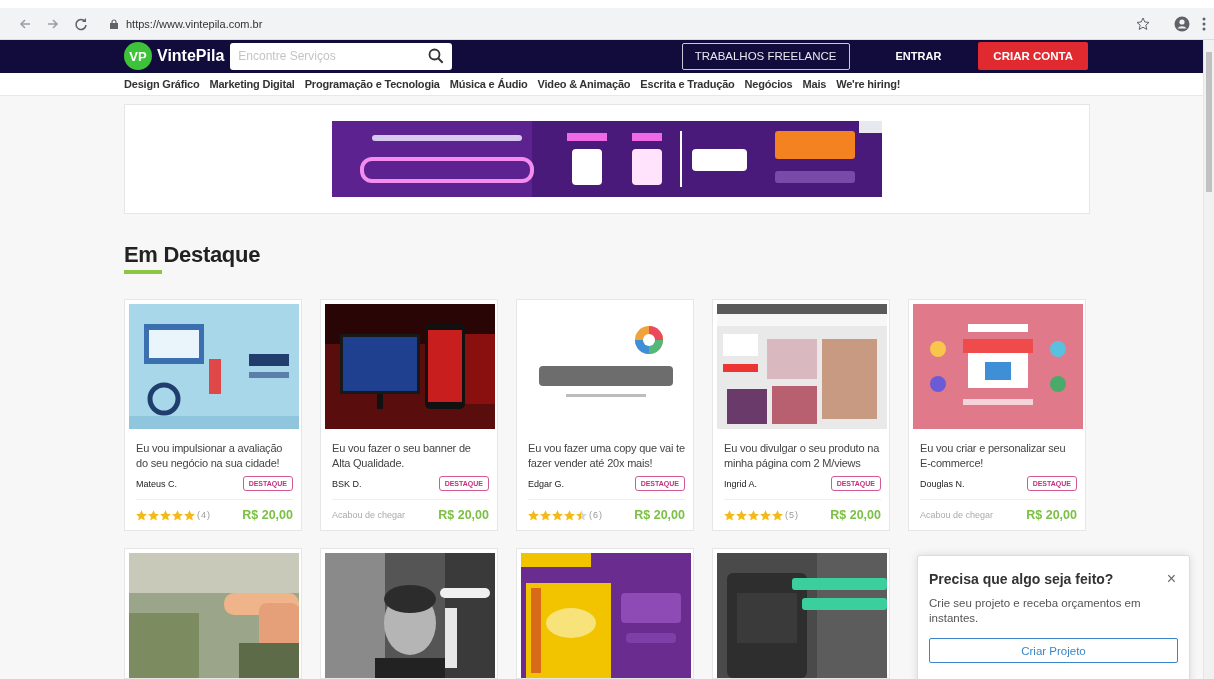  Describe the element at coordinates (1035, 611) in the screenshot. I see `popup-text: Crie seu projeto e receba orçamentos em instantes.` at that location.